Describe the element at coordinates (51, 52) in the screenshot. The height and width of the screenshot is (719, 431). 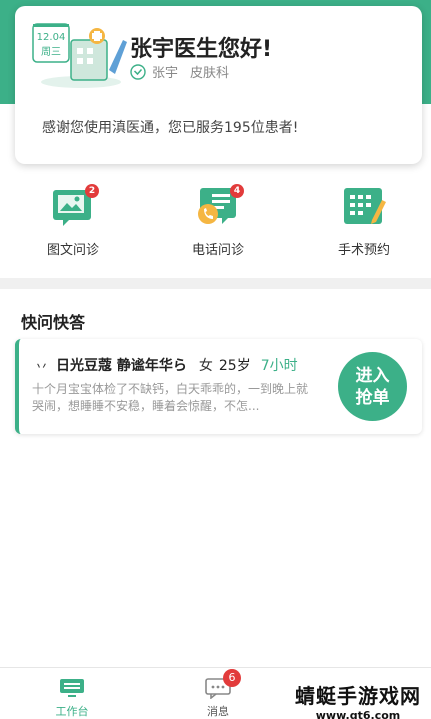
I see `calendar-weekday: 周三` at that location.